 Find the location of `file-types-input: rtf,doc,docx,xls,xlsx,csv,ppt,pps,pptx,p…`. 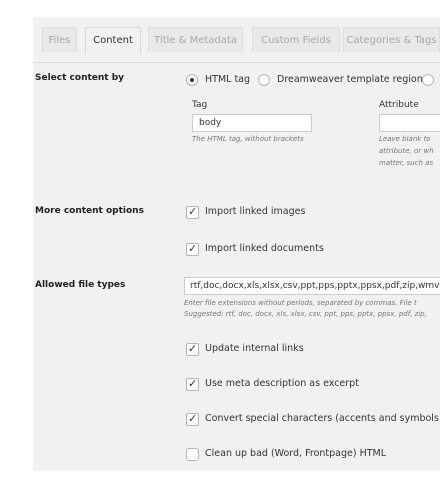

file-types-input: rtf,doc,docx,xls,xlsx,csv,ppt,pps,pptx,p… is located at coordinates (312, 286).